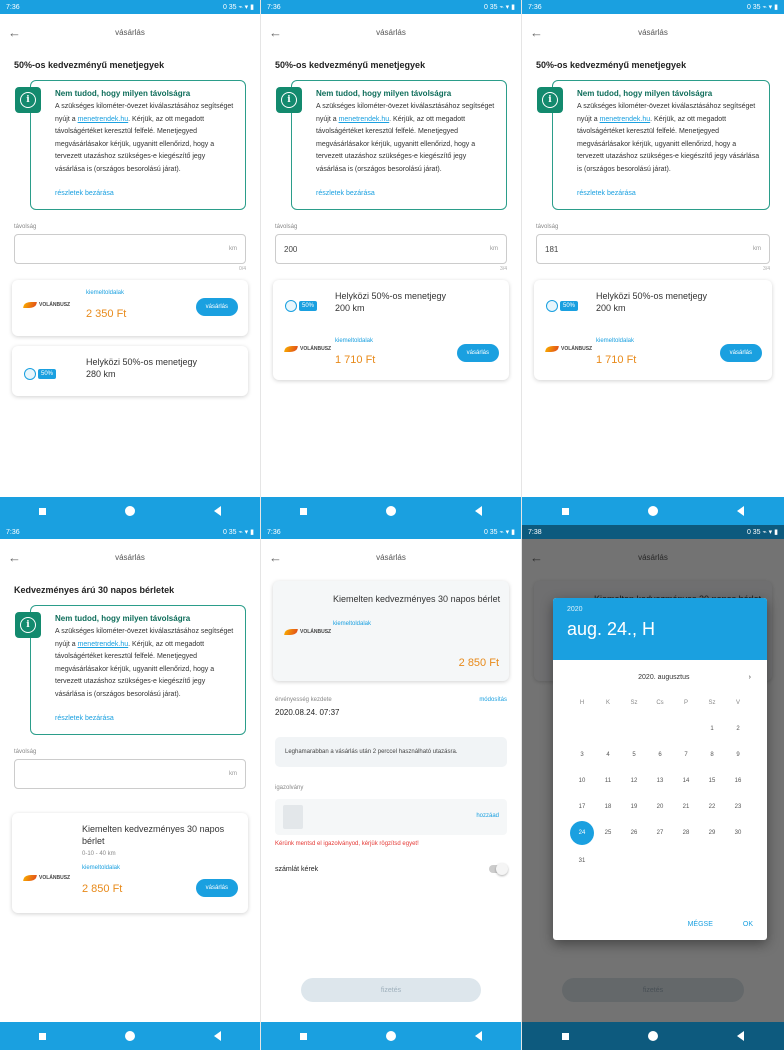  Describe the element at coordinates (750, 677) in the screenshot. I see `chevron-right-icon: ›` at that location.